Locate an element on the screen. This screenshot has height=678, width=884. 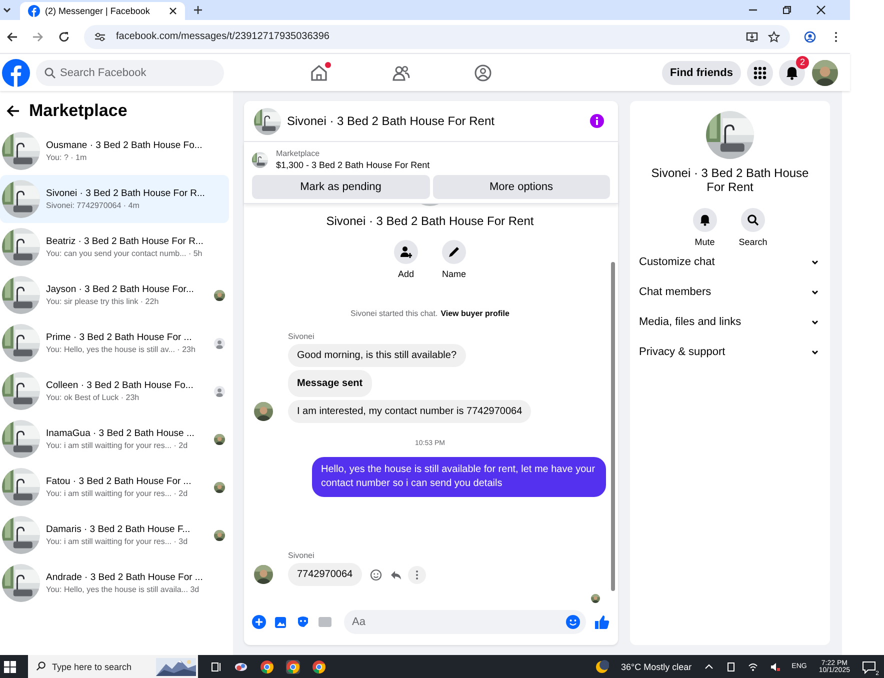
menu-button is located at coordinates (760, 73).